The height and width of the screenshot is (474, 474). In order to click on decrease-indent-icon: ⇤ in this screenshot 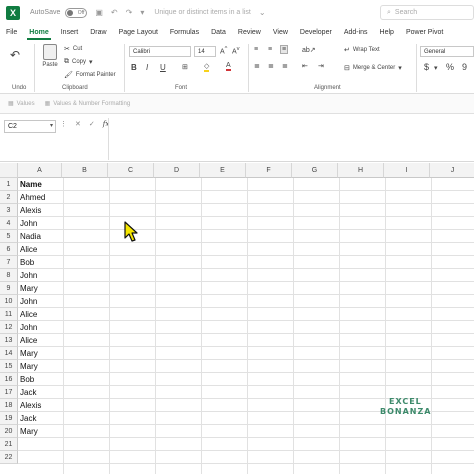, I will do `click(305, 66)`.